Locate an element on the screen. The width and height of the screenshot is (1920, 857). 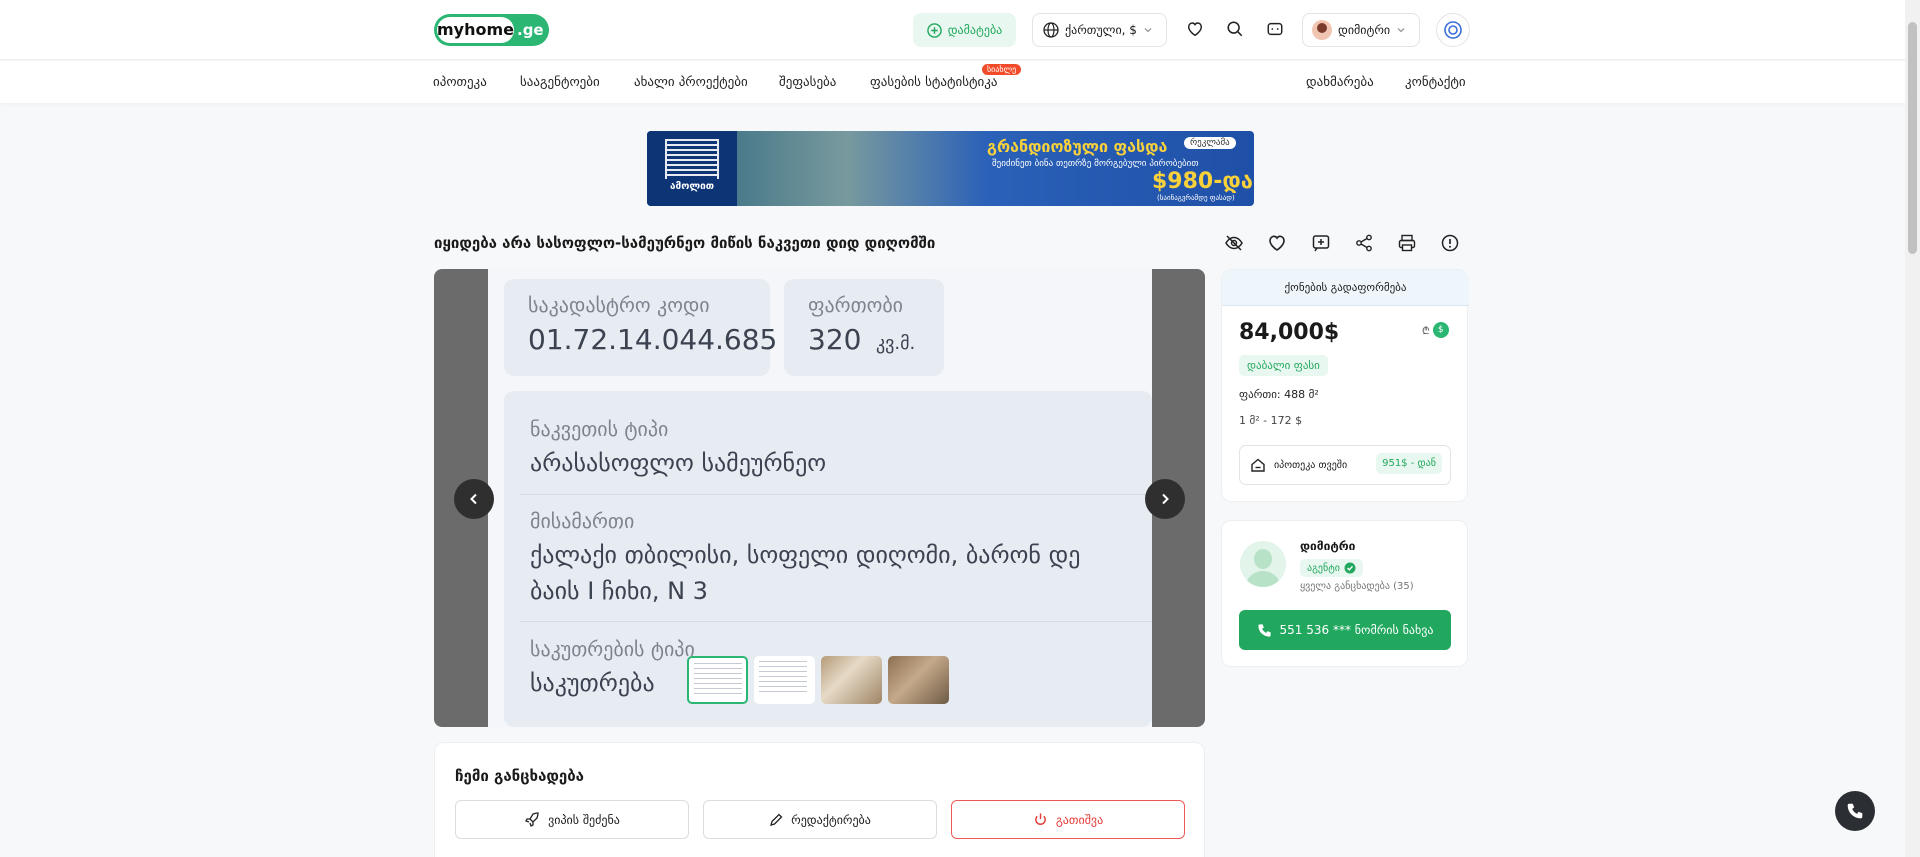
chevron-left-icon is located at coordinates (473, 499).